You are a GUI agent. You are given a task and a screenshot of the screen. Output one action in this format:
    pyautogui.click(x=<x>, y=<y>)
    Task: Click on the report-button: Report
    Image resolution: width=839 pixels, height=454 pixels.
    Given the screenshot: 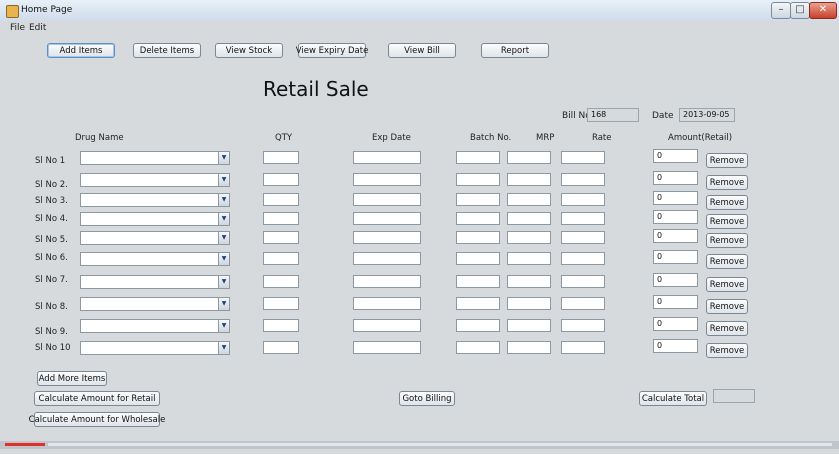 What is the action you would take?
    pyautogui.click(x=515, y=50)
    